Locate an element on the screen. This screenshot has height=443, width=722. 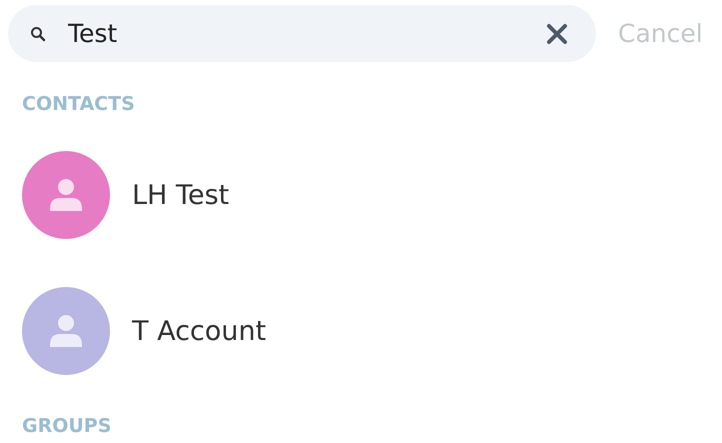
search-field: Test is located at coordinates (307, 33).